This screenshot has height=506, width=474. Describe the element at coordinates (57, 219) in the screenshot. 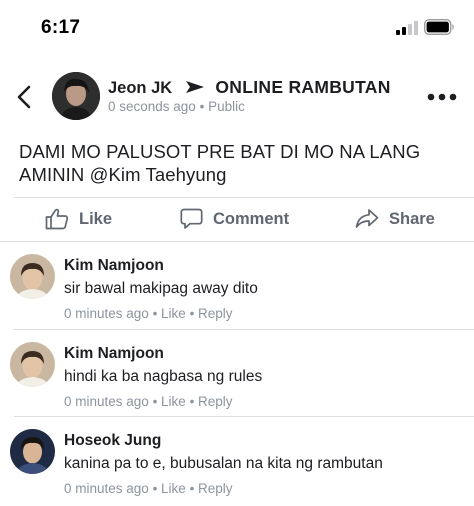

I see `thumbs-up-icon` at that location.